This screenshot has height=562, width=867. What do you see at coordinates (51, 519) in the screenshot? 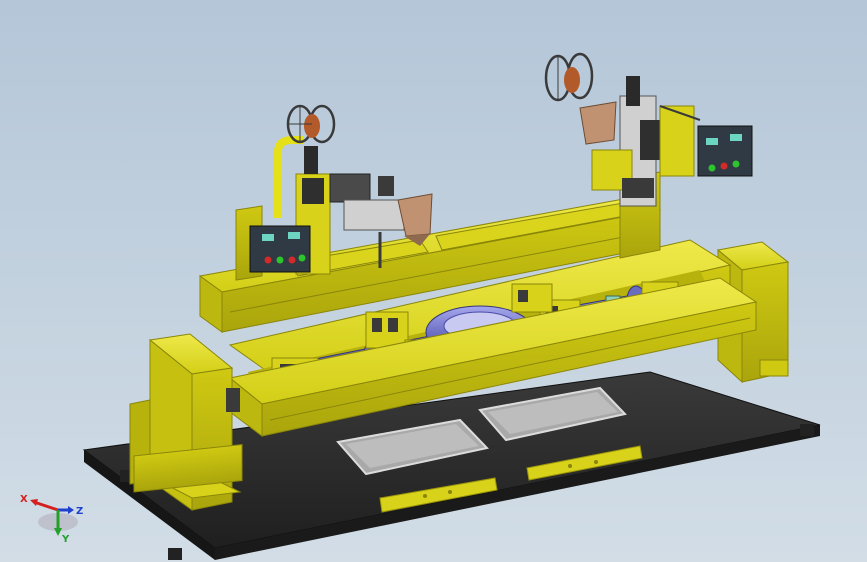
I see `coordinate-triad: X Z Y` at bounding box center [51, 519].